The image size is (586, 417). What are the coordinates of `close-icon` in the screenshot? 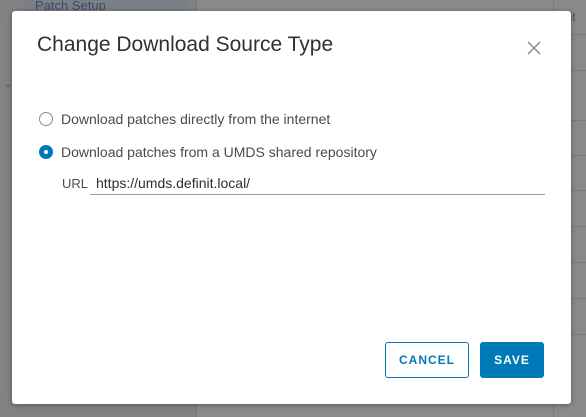 It's located at (534, 48).